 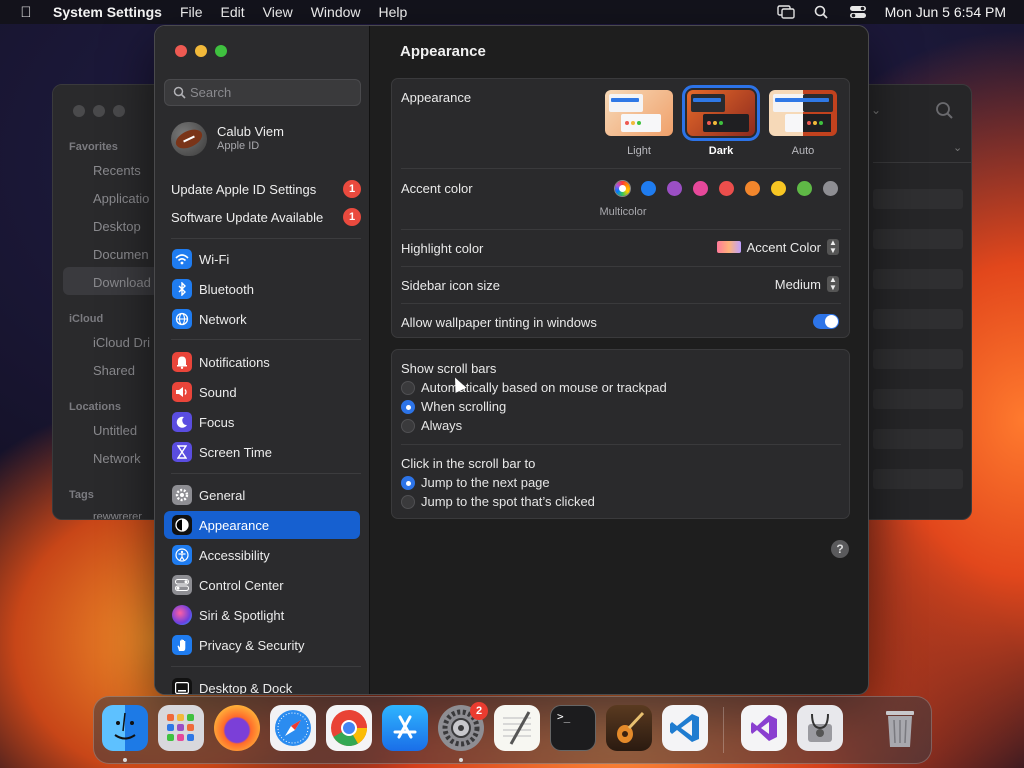 I want to click on dock-finder, so click(x=125, y=728).